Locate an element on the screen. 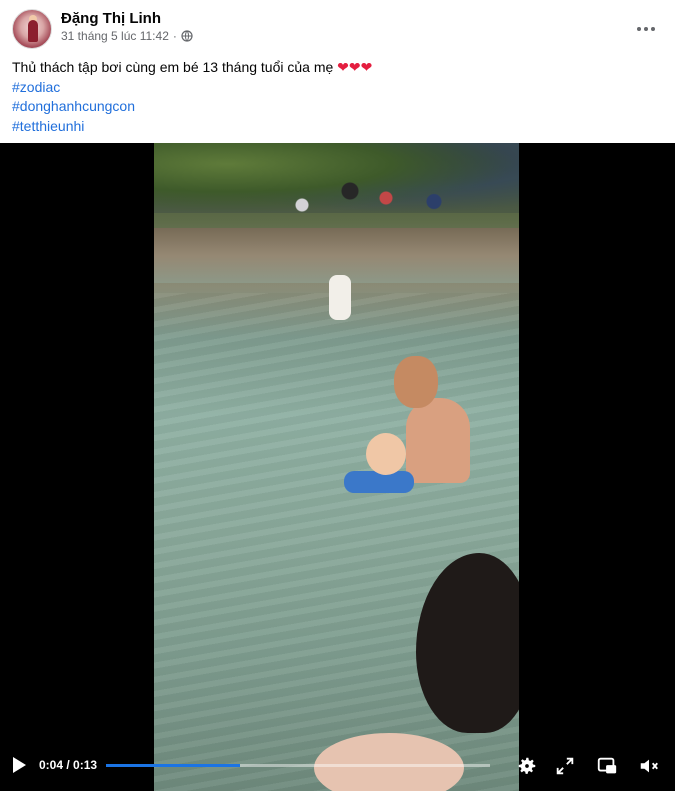 This screenshot has width=675, height=791. video-controls: 0:04 / 0:13 is located at coordinates (337, 768).